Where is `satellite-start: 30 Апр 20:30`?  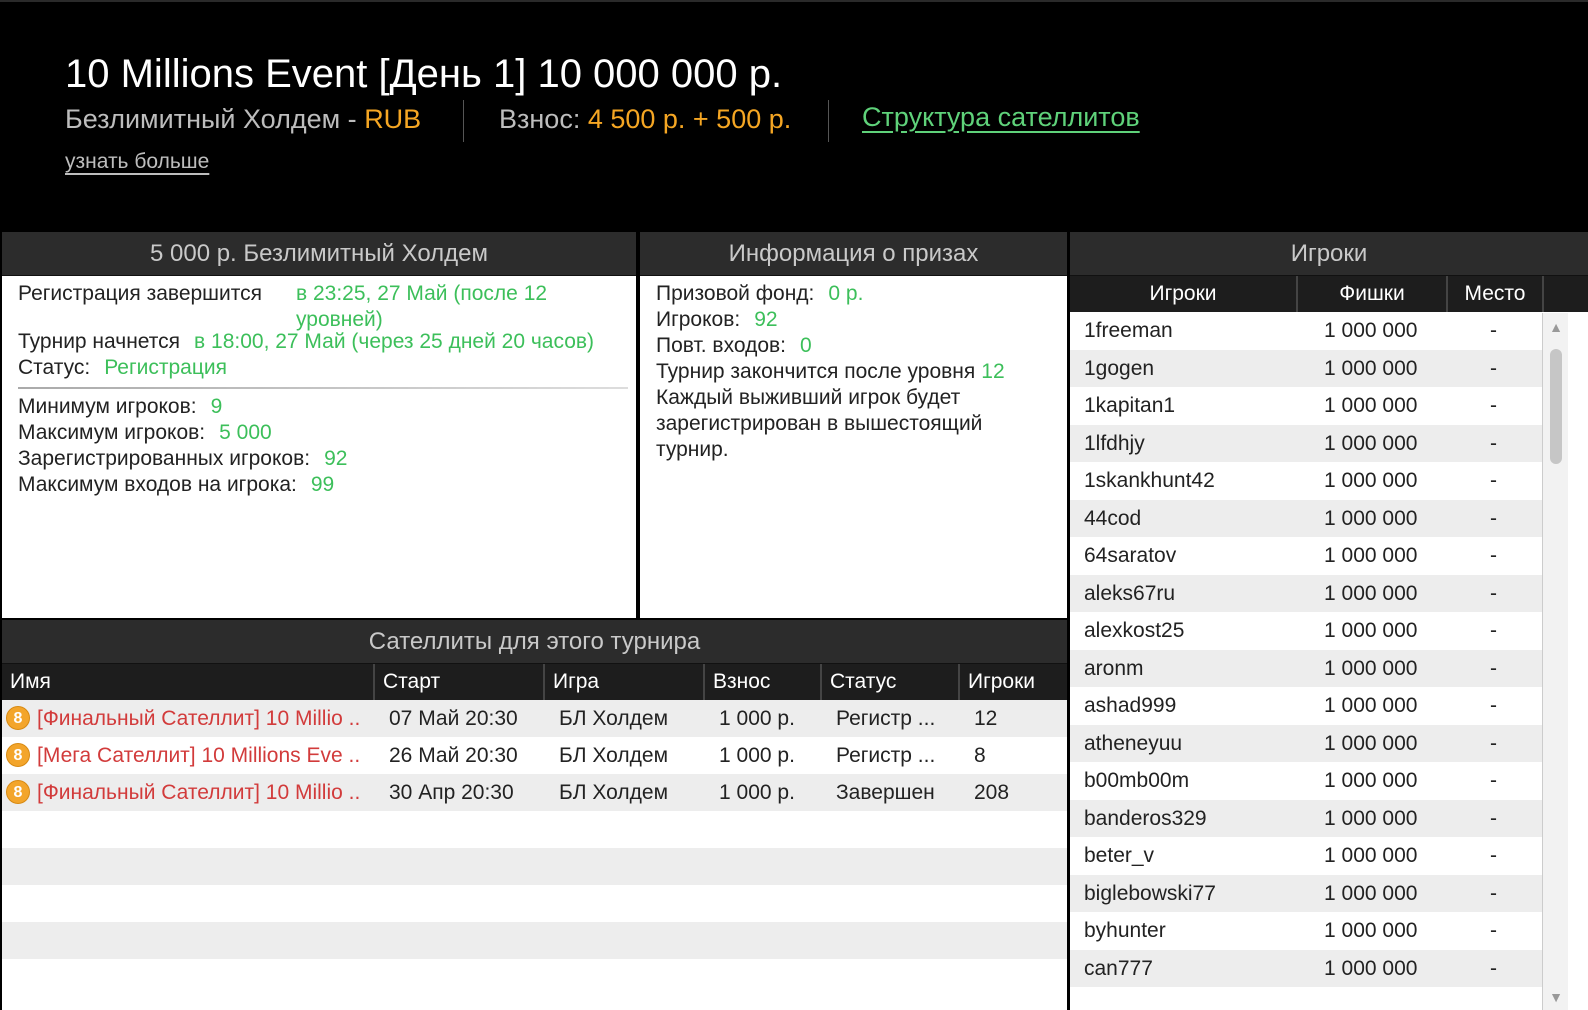 satellite-start: 30 Апр 20:30 is located at coordinates (451, 792).